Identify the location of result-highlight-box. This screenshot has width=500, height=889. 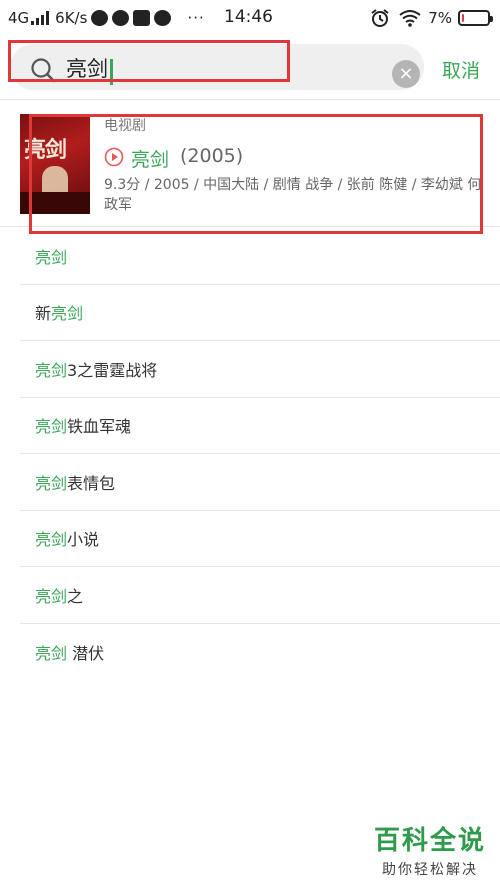
(256, 174).